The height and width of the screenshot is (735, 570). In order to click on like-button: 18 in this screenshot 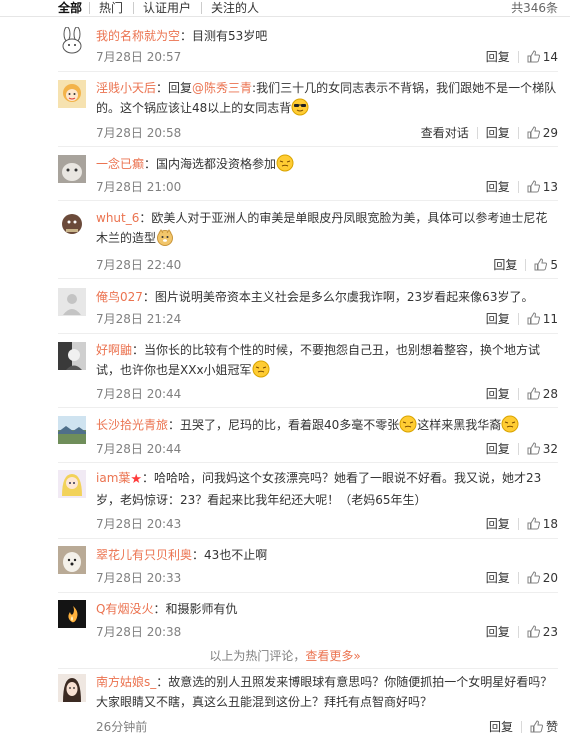, I will do `click(542, 524)`.